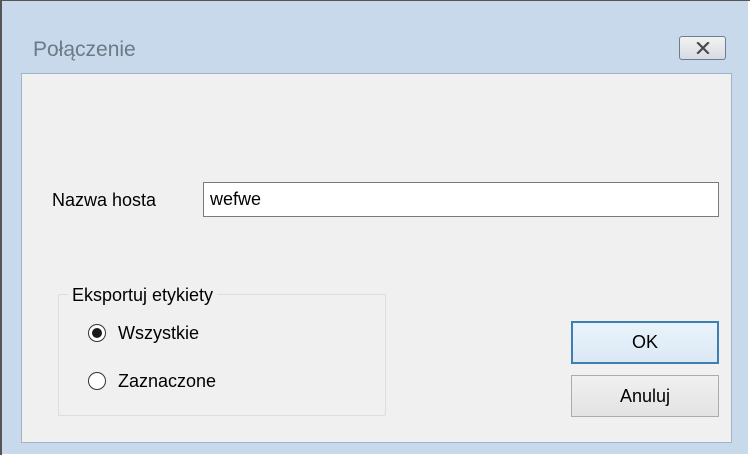 Image resolution: width=750 pixels, height=455 pixels. I want to click on export-labels-group-title: Eksportuj etykiety, so click(143, 295).